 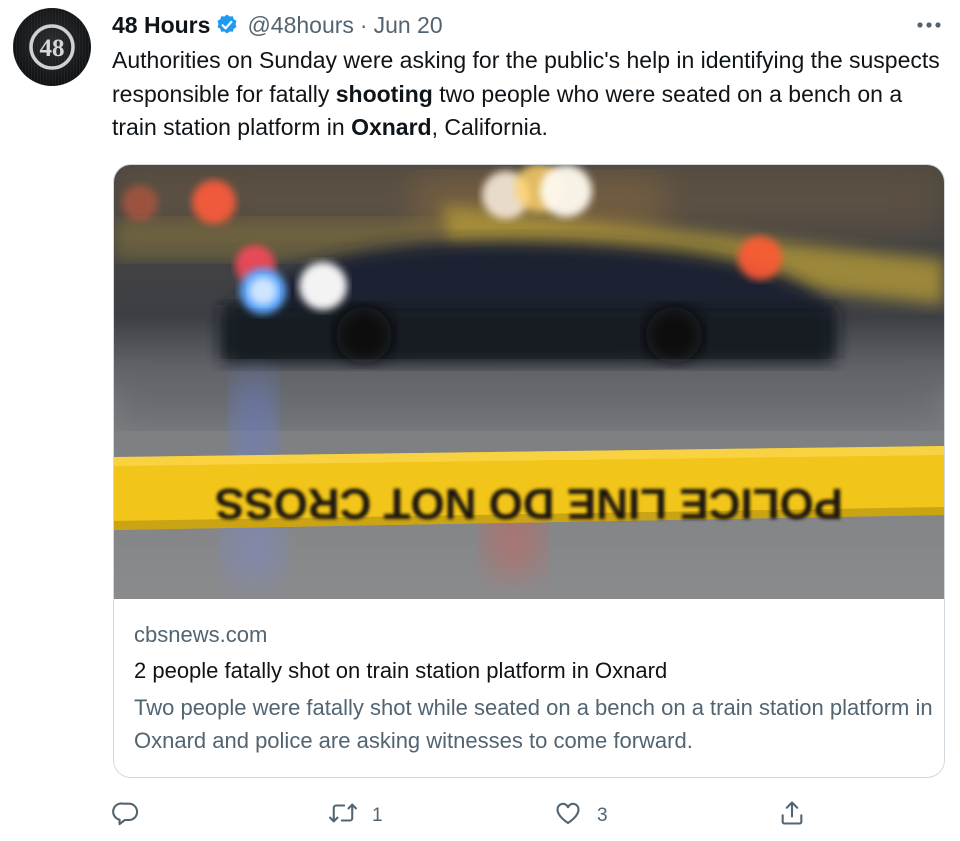 I want to click on tweet-text-bold-oxnard: Oxnard, so click(x=391, y=127).